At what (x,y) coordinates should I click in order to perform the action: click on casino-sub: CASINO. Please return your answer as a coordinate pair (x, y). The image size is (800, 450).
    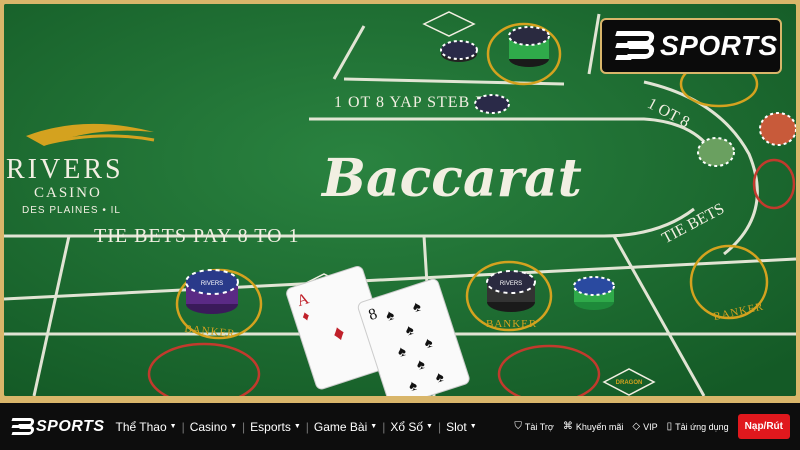
    Looking at the image, I should click on (68, 193).